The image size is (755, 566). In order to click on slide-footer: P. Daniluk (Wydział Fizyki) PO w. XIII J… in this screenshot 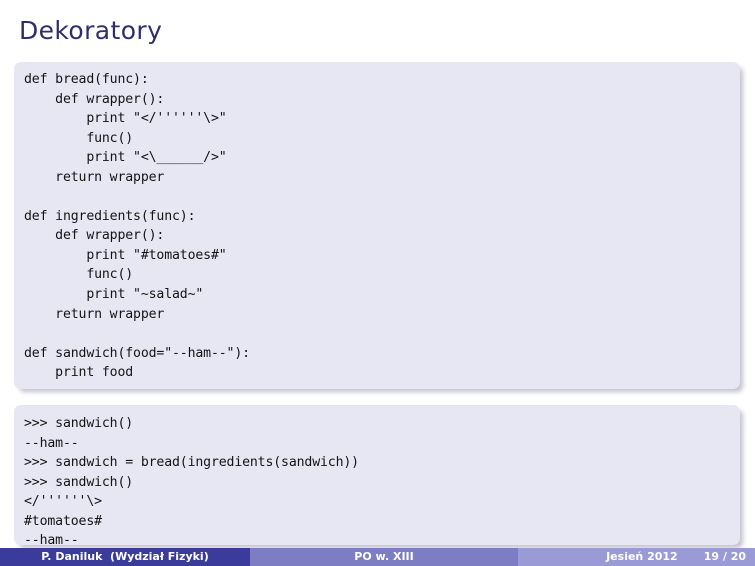, I will do `click(377, 557)`.